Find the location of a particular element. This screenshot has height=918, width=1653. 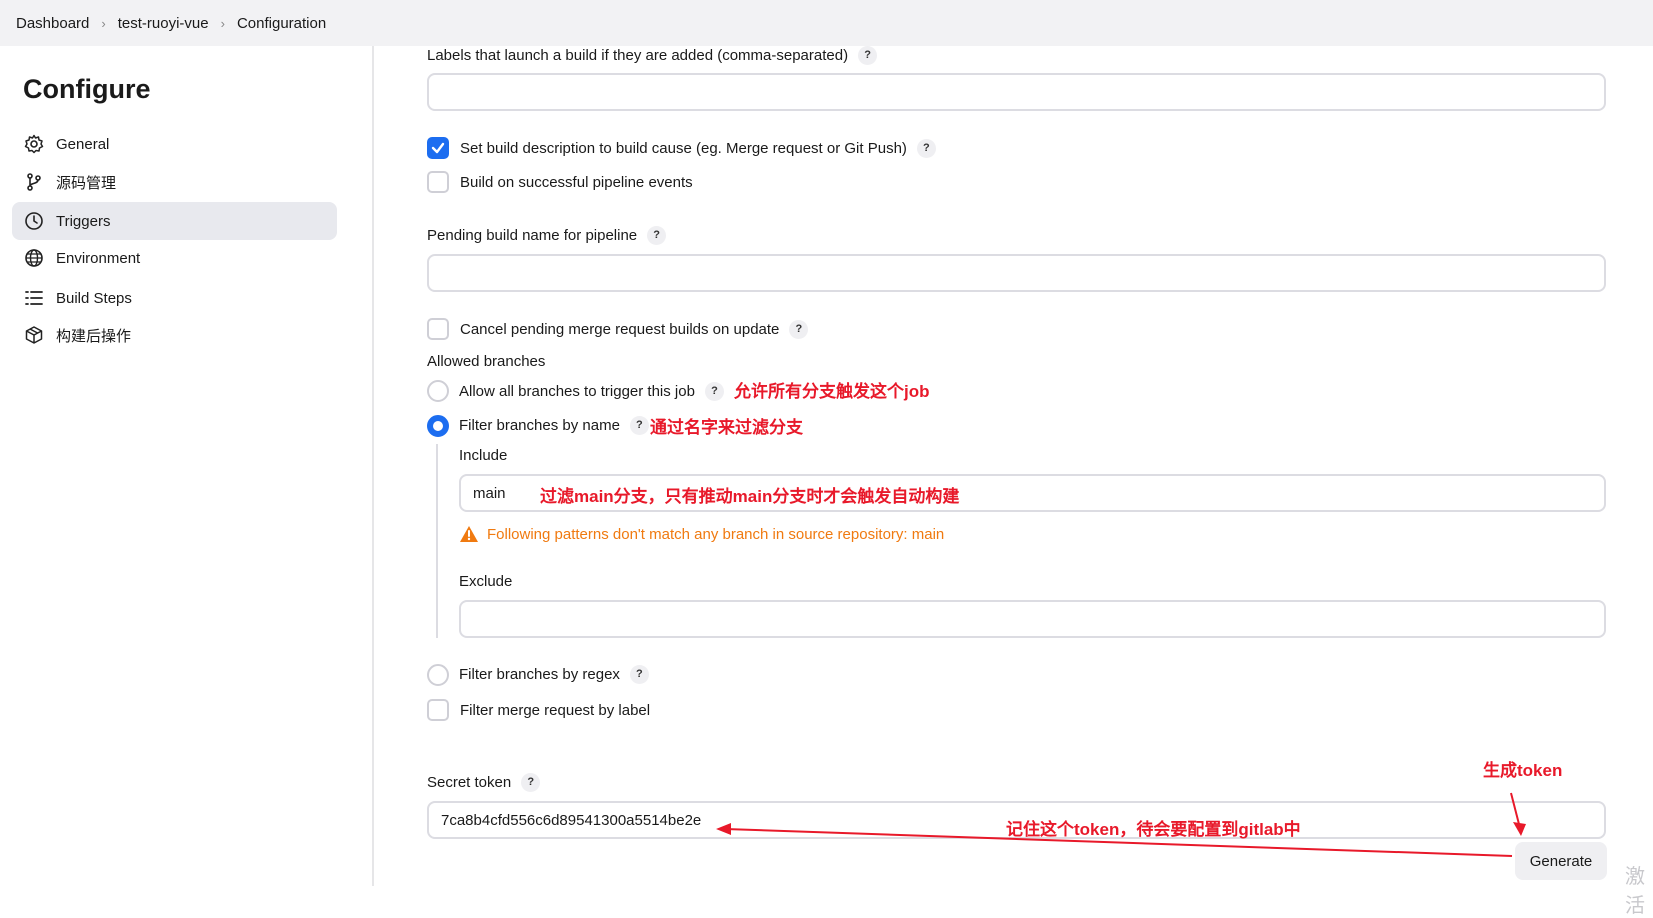

arrow-to-token is located at coordinates (1118, 842).